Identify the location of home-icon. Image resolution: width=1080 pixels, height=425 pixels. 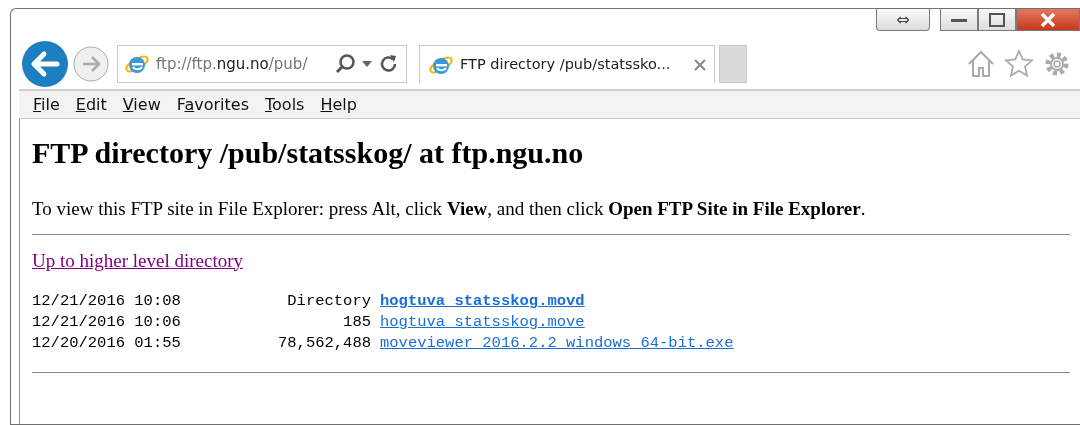
(981, 64).